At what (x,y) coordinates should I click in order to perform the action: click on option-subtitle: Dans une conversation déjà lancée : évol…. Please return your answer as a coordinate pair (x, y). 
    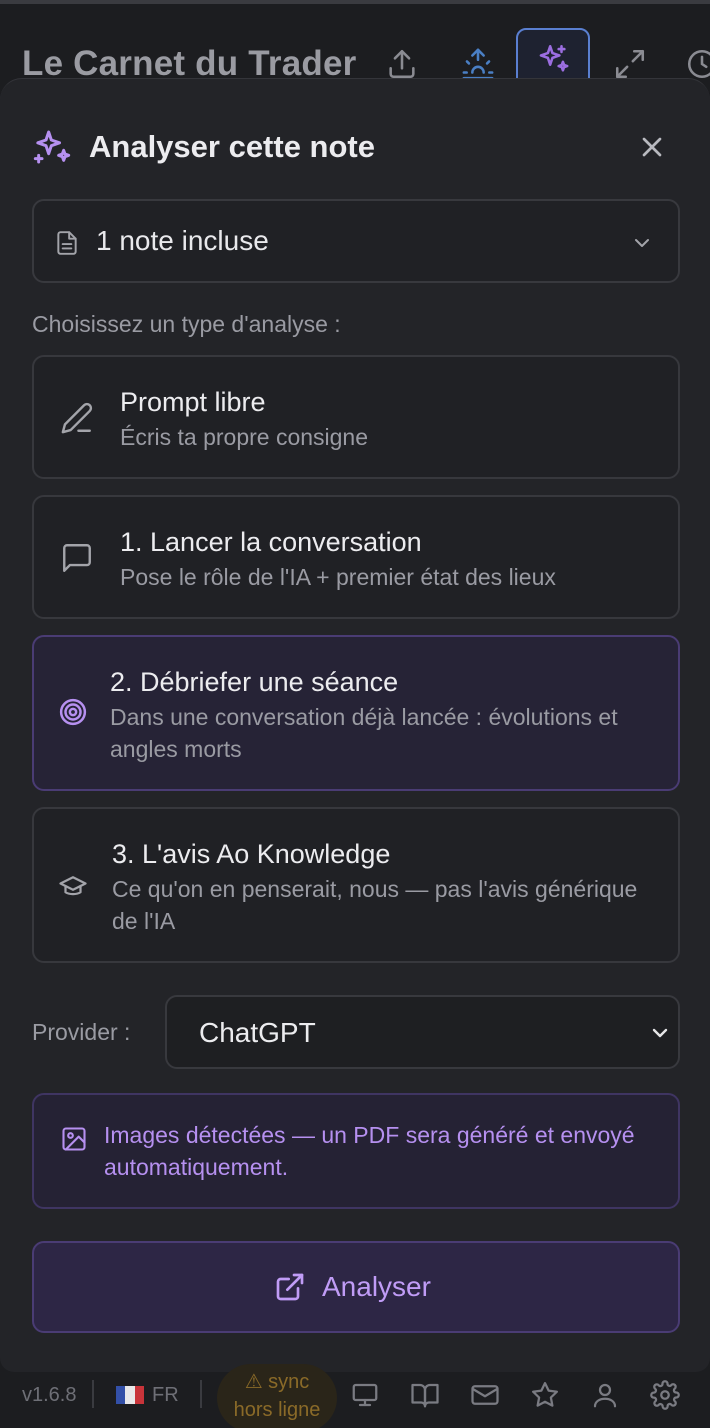
    Looking at the image, I should click on (364, 733).